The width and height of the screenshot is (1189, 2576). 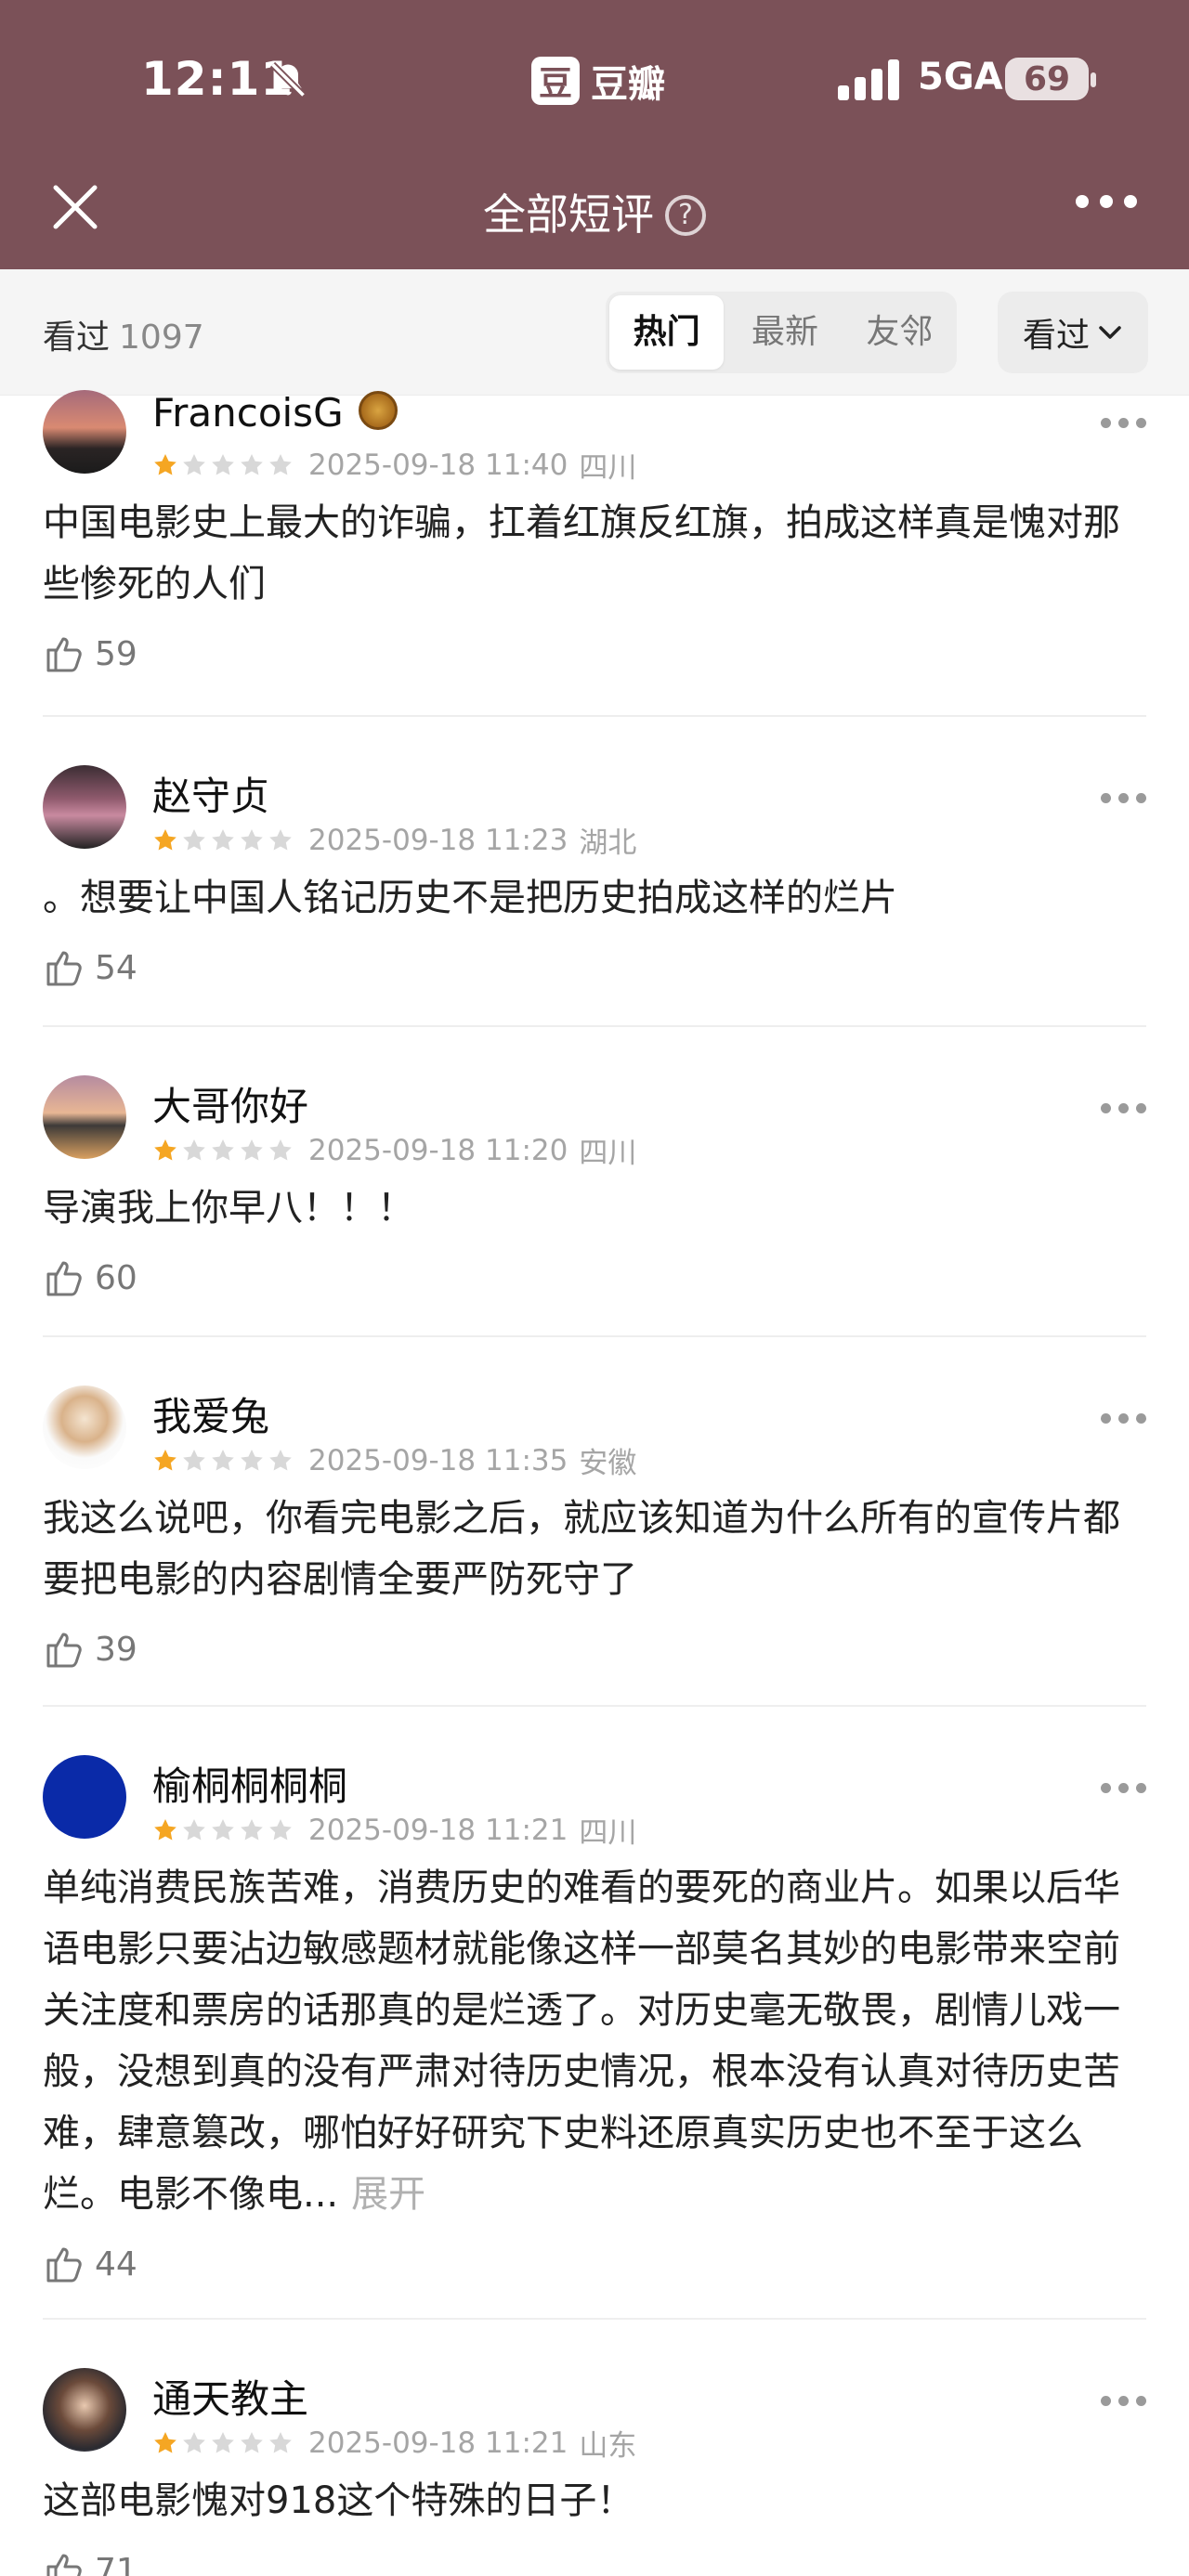 I want to click on help-icon: ?, so click(x=685, y=215).